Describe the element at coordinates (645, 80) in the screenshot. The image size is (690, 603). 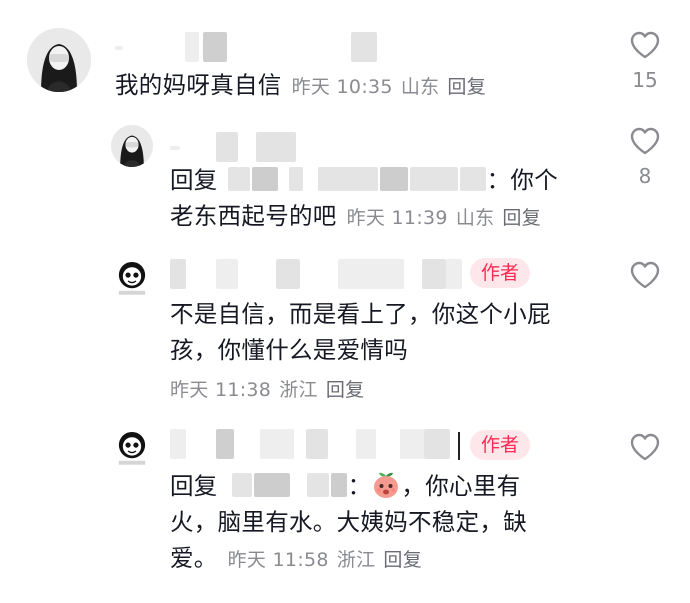
I see `like-count: 15` at that location.